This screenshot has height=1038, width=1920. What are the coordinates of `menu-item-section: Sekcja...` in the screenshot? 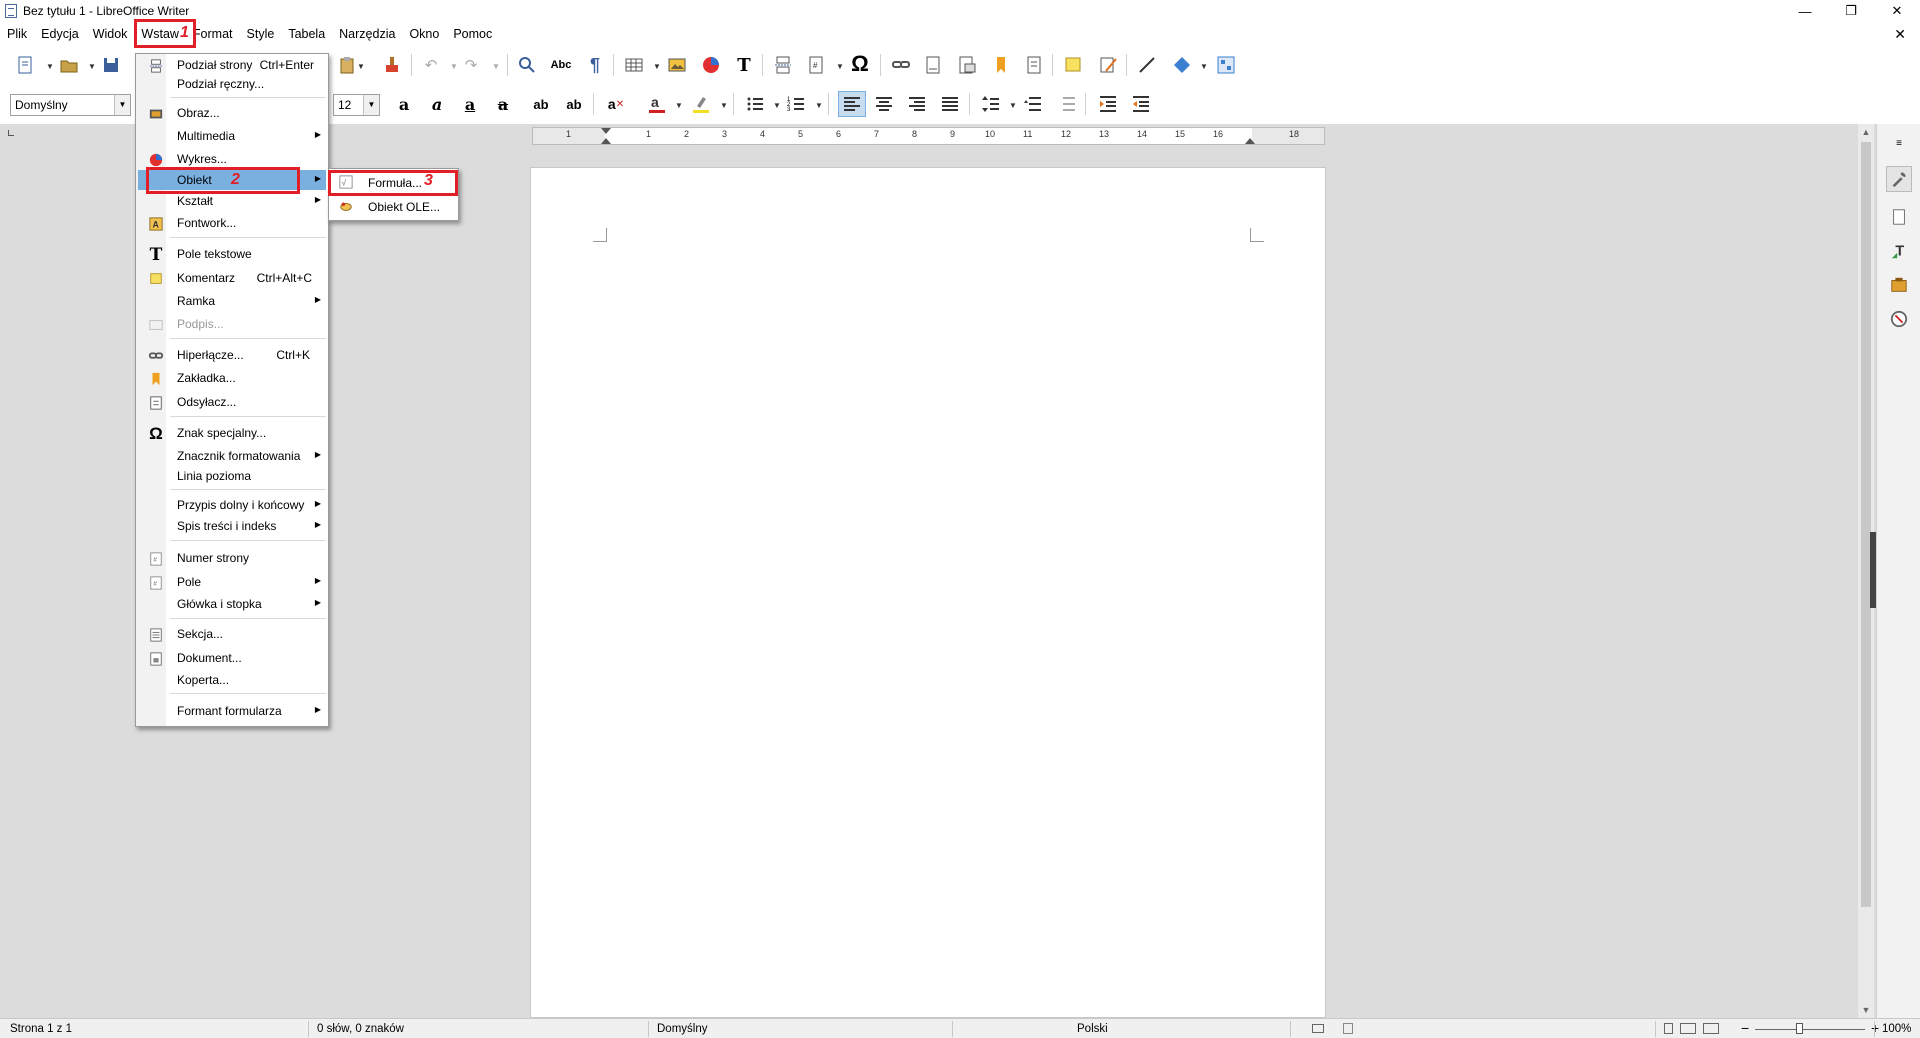 It's located at (232, 634).